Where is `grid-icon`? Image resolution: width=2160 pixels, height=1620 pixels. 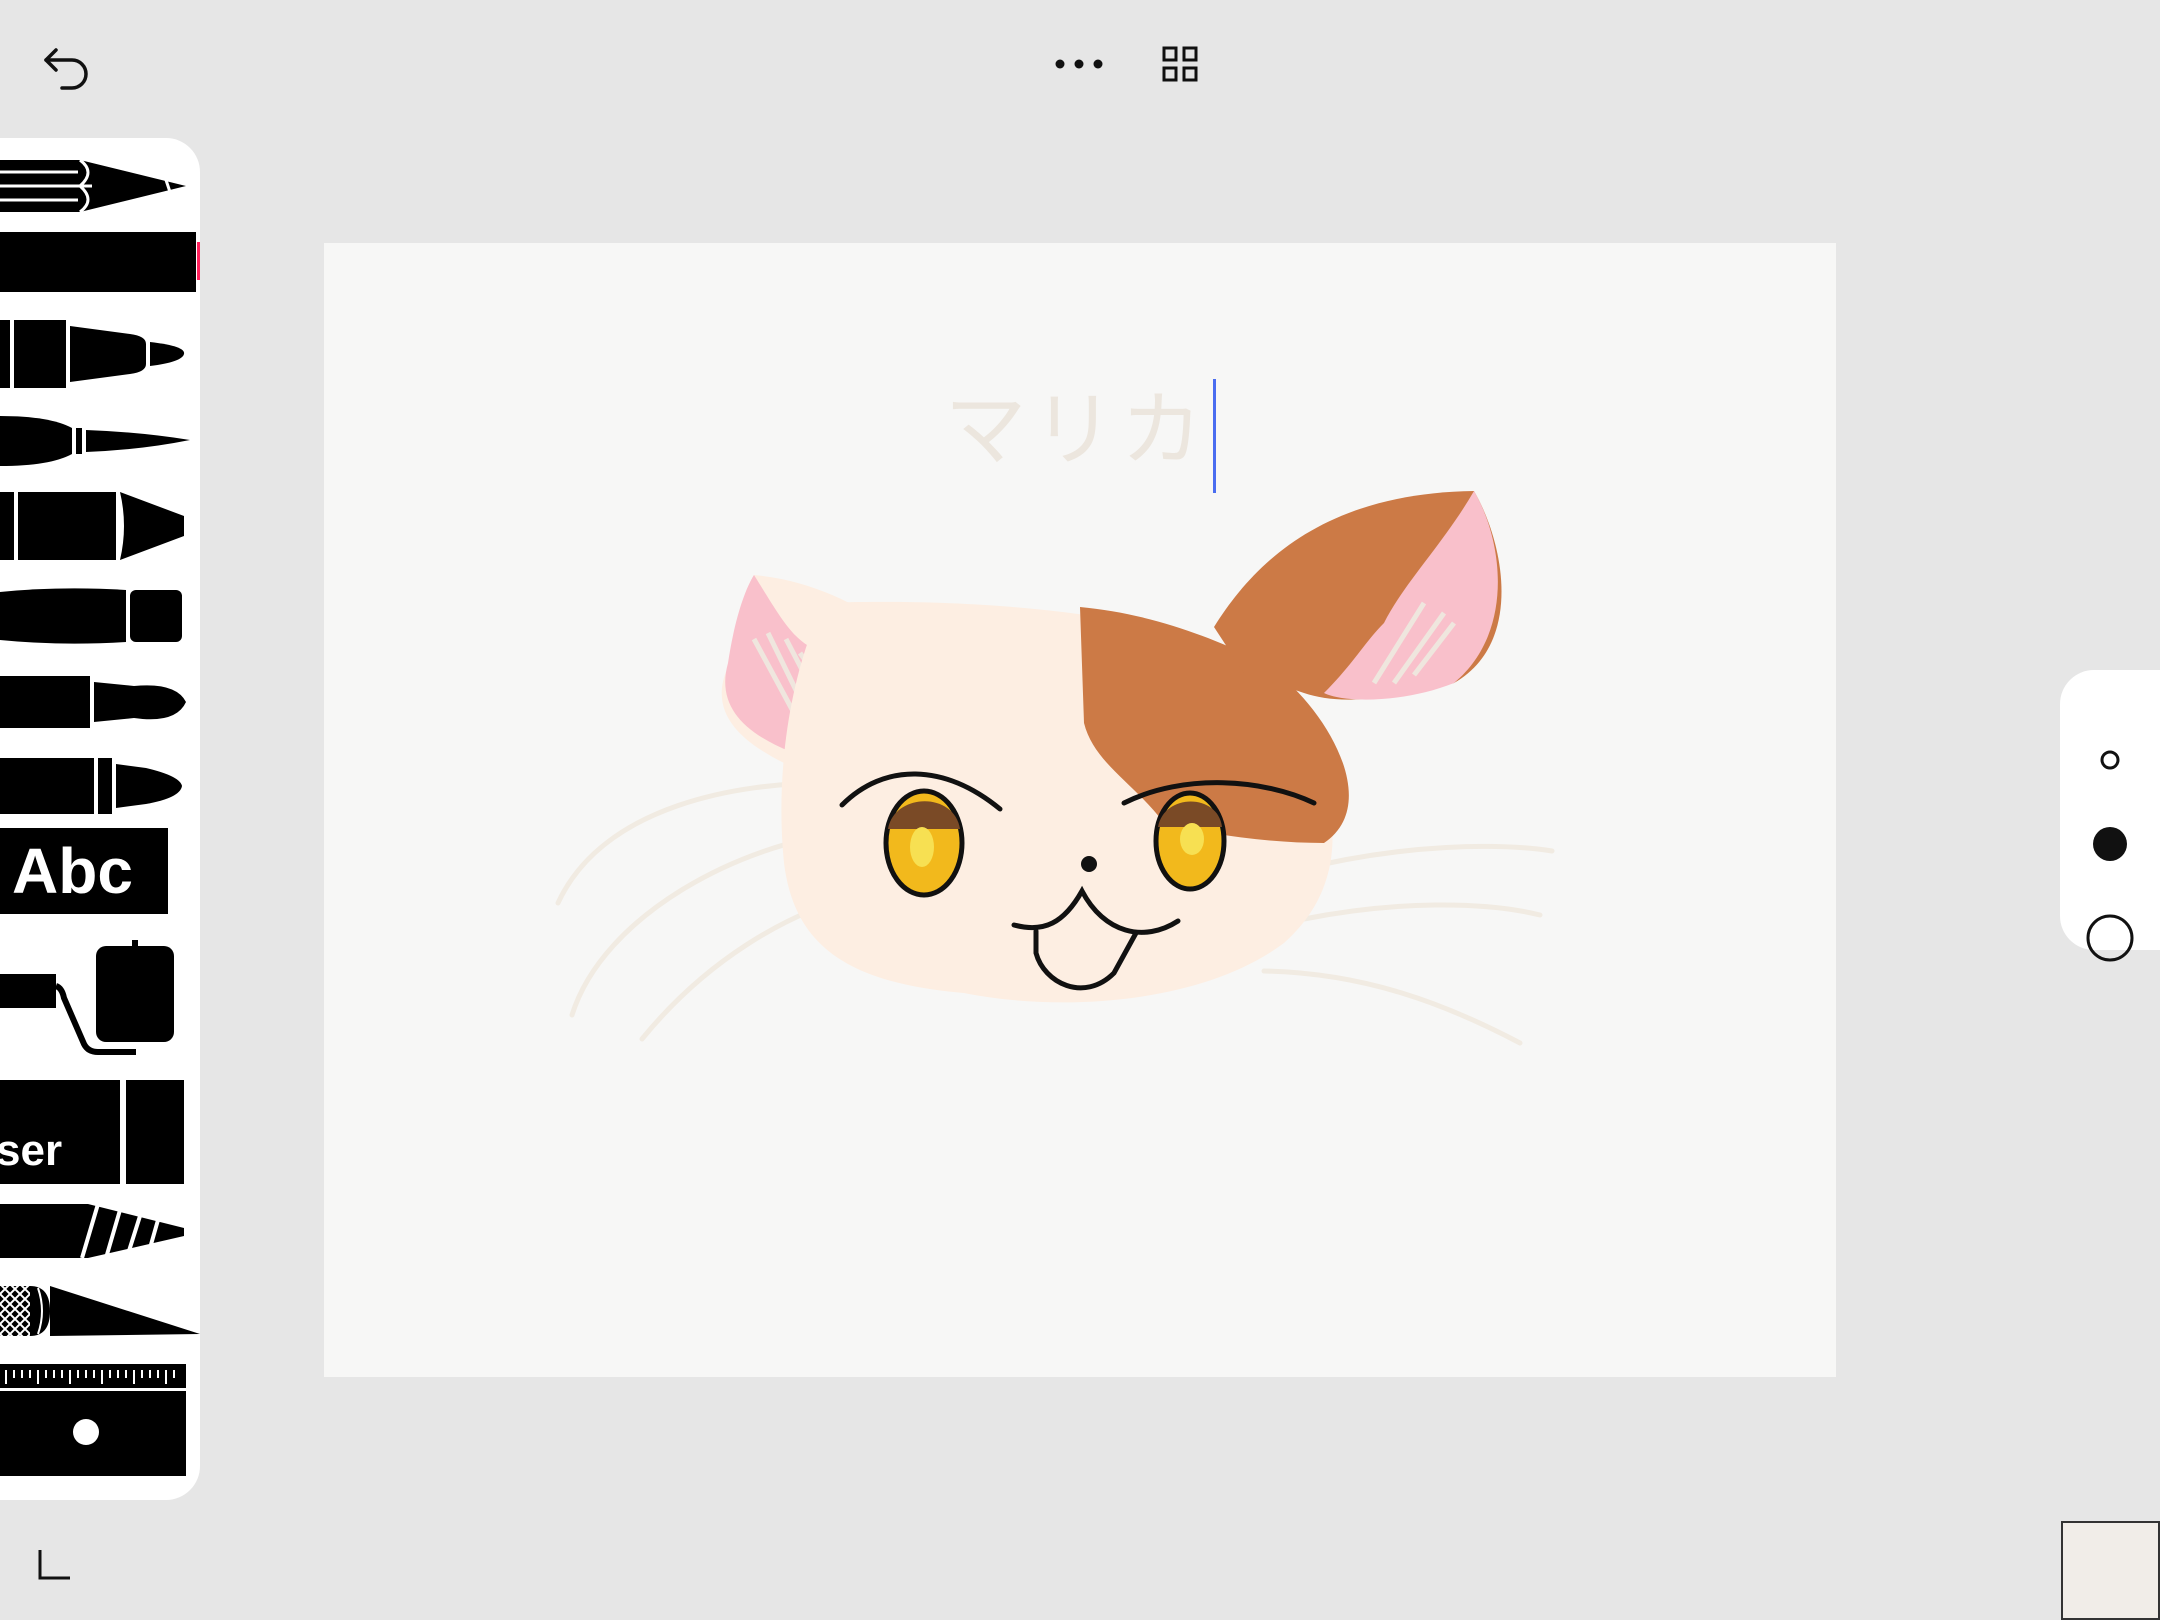
grid-icon is located at coordinates (1180, 64).